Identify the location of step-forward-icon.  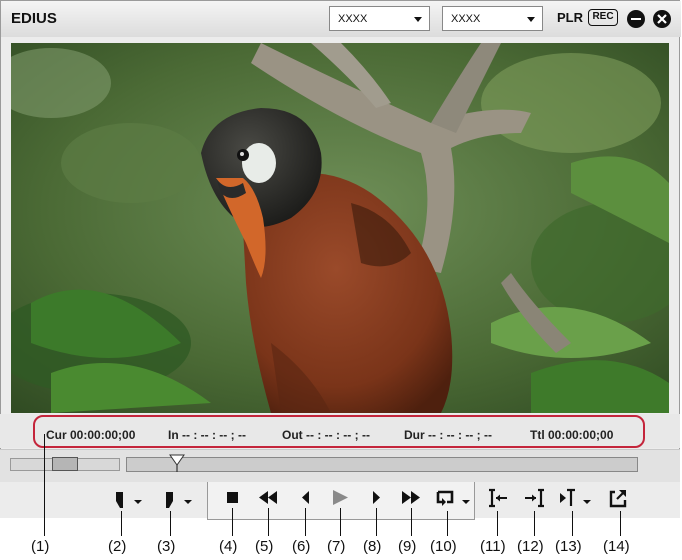
(376, 497).